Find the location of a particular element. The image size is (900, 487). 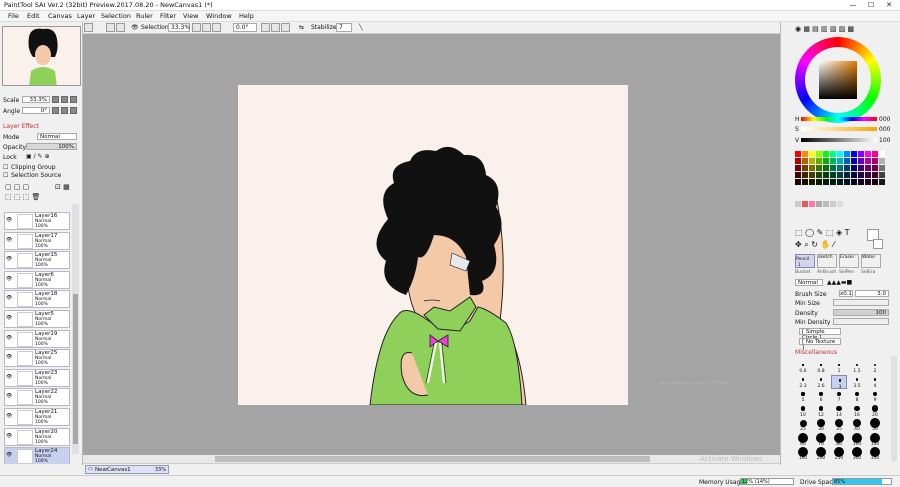

layer-toolbar-icons-2: ⊡ ▦ is located at coordinates (62, 187).